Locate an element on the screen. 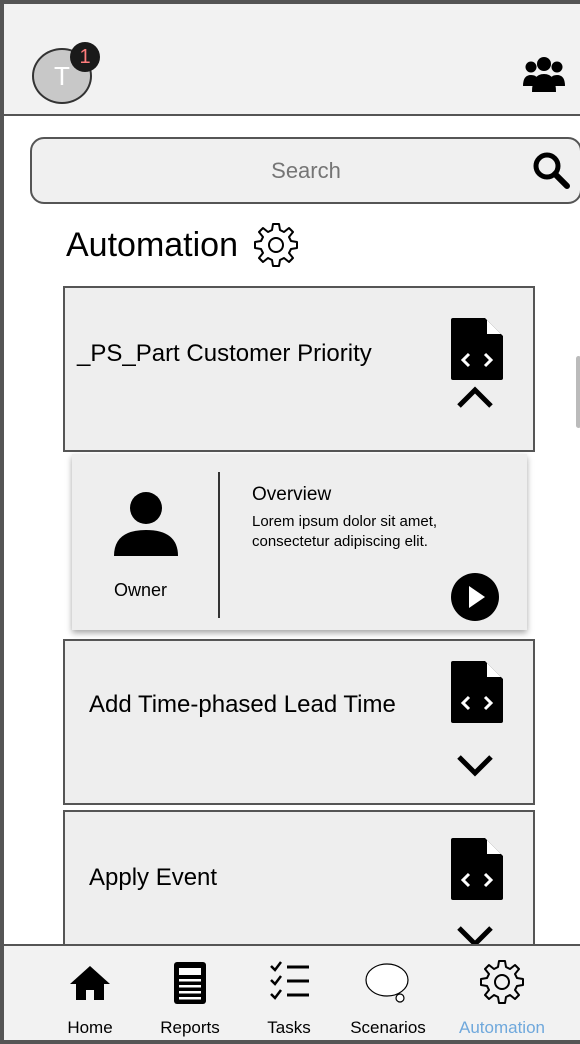 This screenshot has width=580, height=1044. nav-label: Home is located at coordinates (90, 1027).